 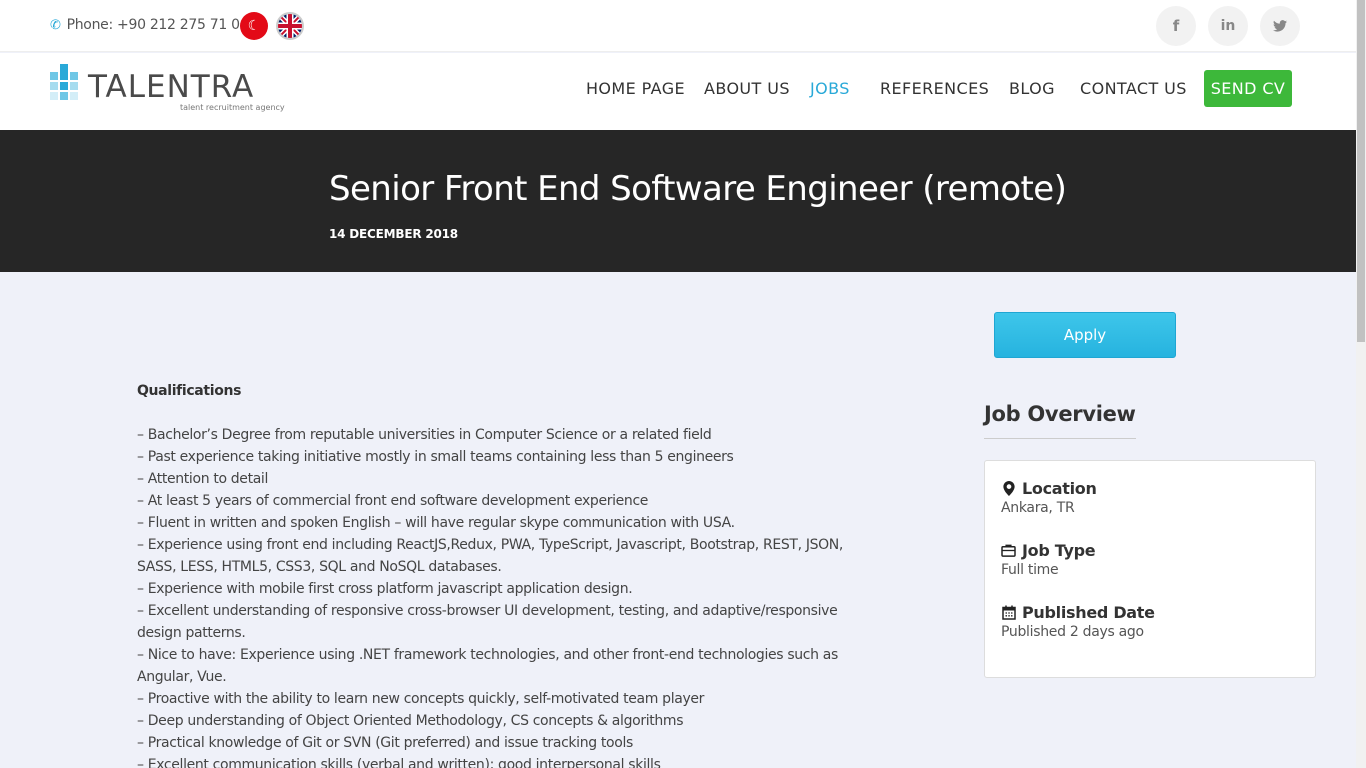 I want to click on qualification-item: – Attention to detail, so click(x=203, y=479).